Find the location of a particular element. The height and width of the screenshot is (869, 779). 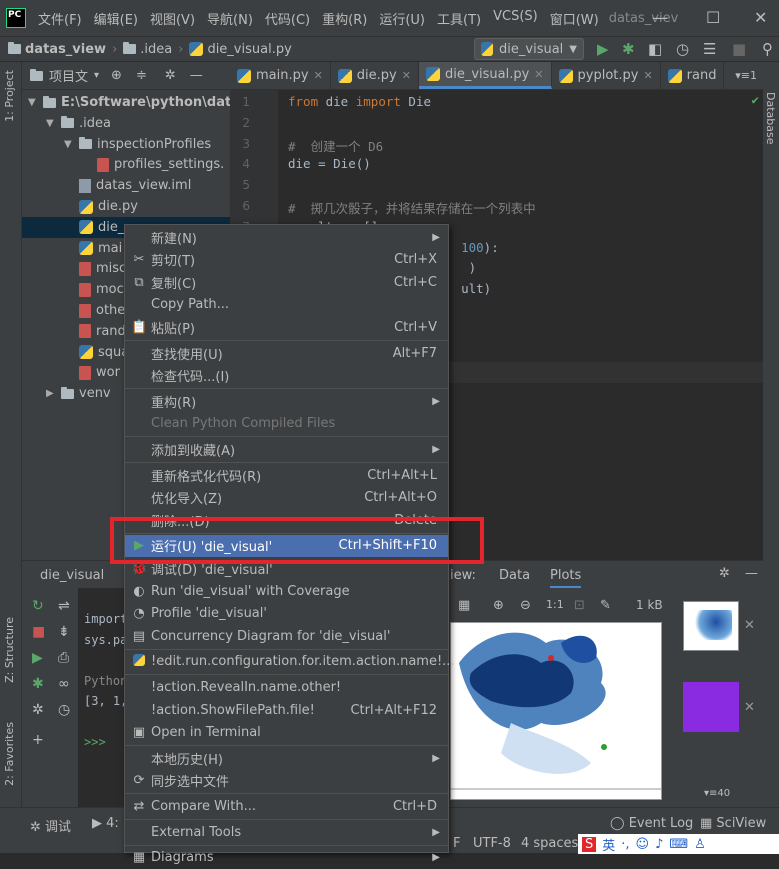

tab-plots: Plots is located at coordinates (566, 578).